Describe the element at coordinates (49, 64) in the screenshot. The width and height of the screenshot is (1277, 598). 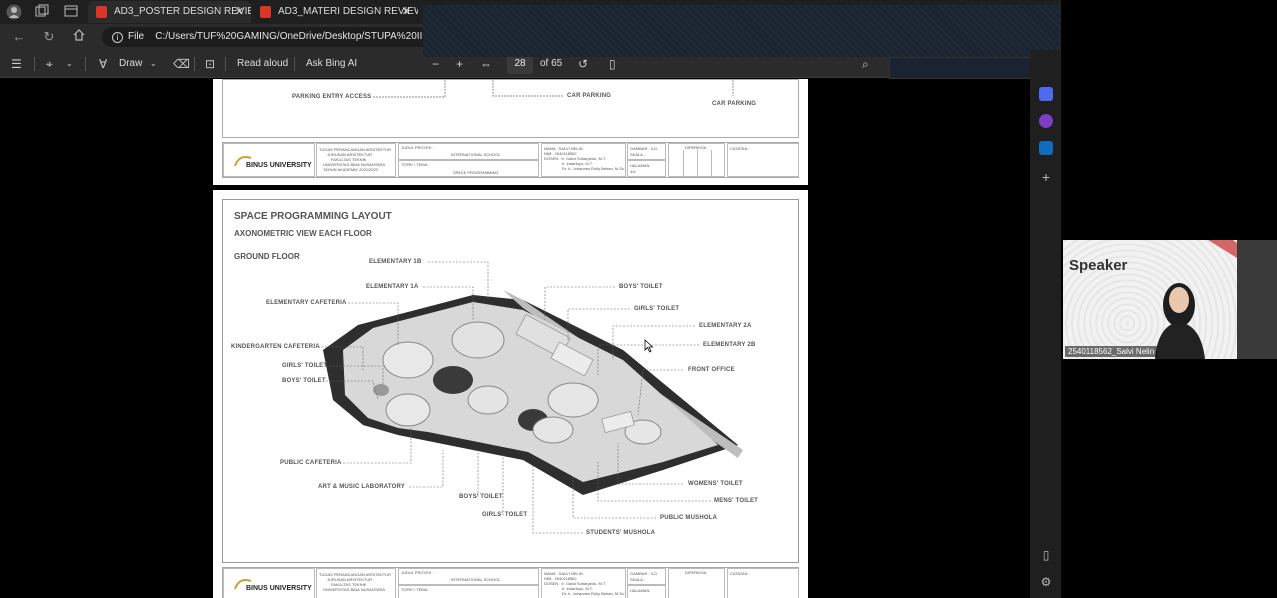
I see `highlight-icon: ⌖` at that location.